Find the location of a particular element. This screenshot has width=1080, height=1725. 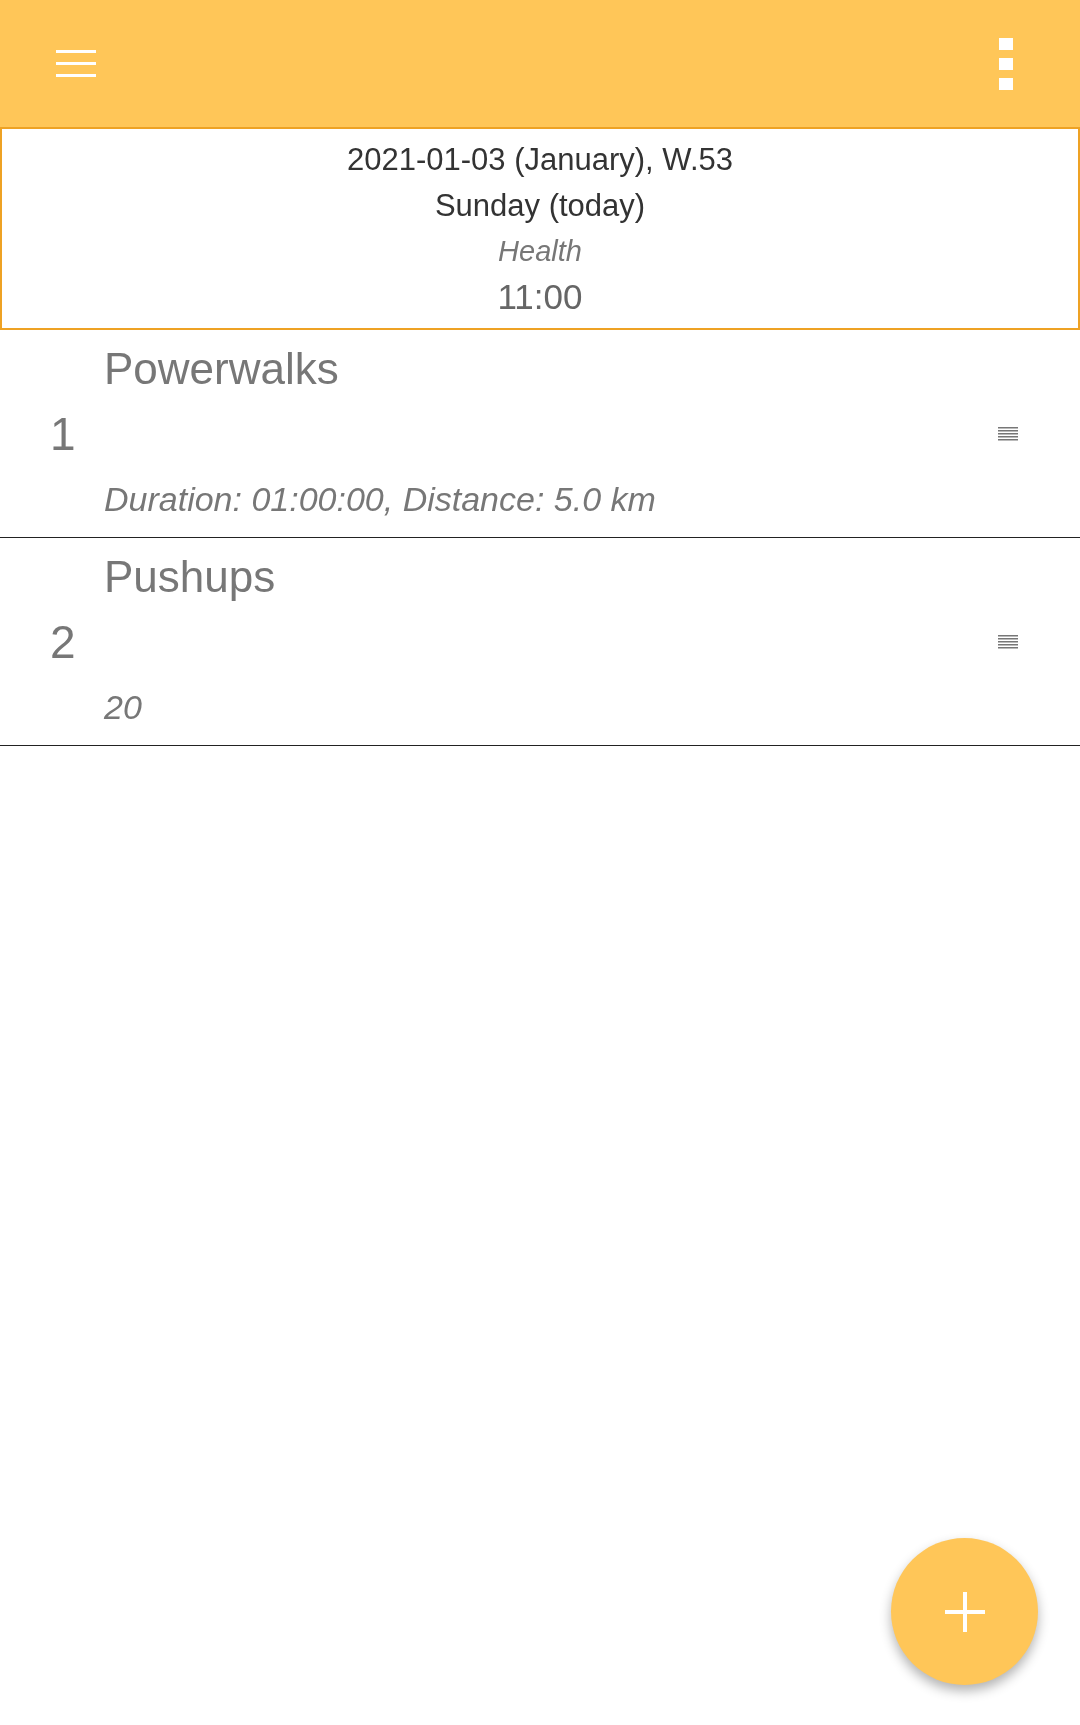

add-button is located at coordinates (964, 1611).